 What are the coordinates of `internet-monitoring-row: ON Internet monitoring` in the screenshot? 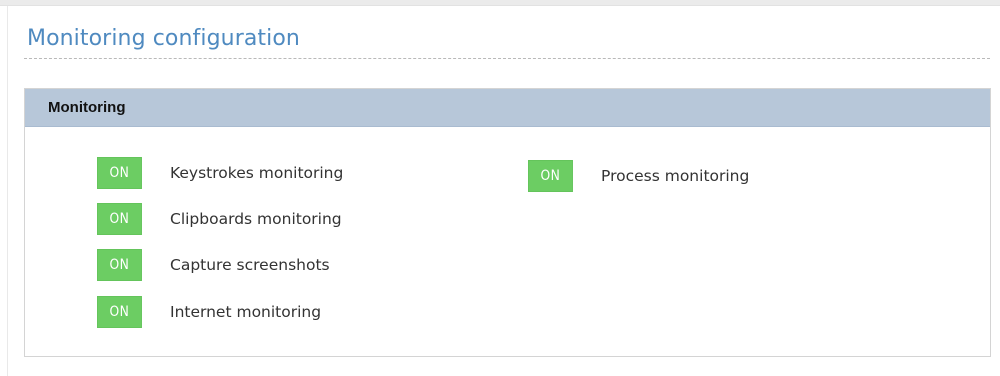 It's located at (209, 312).